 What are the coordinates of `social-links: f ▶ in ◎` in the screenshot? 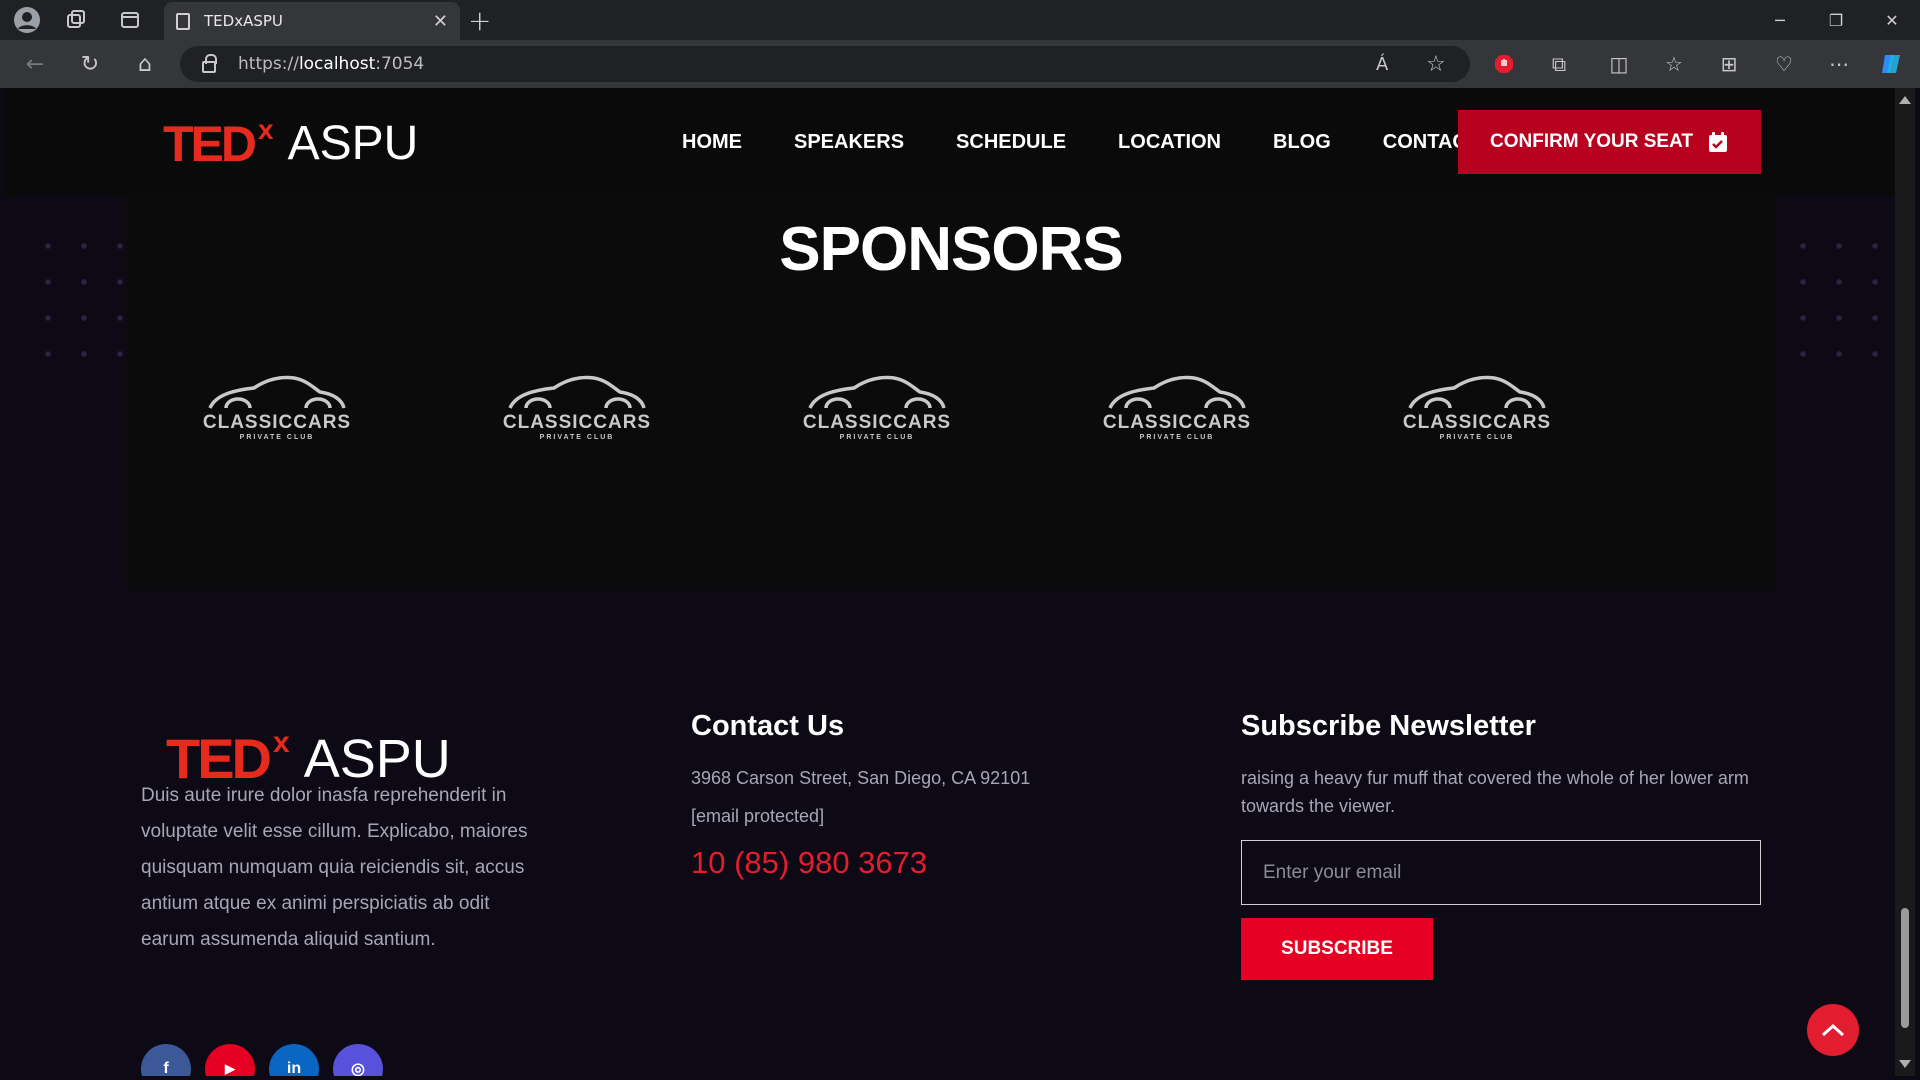 It's located at (269, 1060).